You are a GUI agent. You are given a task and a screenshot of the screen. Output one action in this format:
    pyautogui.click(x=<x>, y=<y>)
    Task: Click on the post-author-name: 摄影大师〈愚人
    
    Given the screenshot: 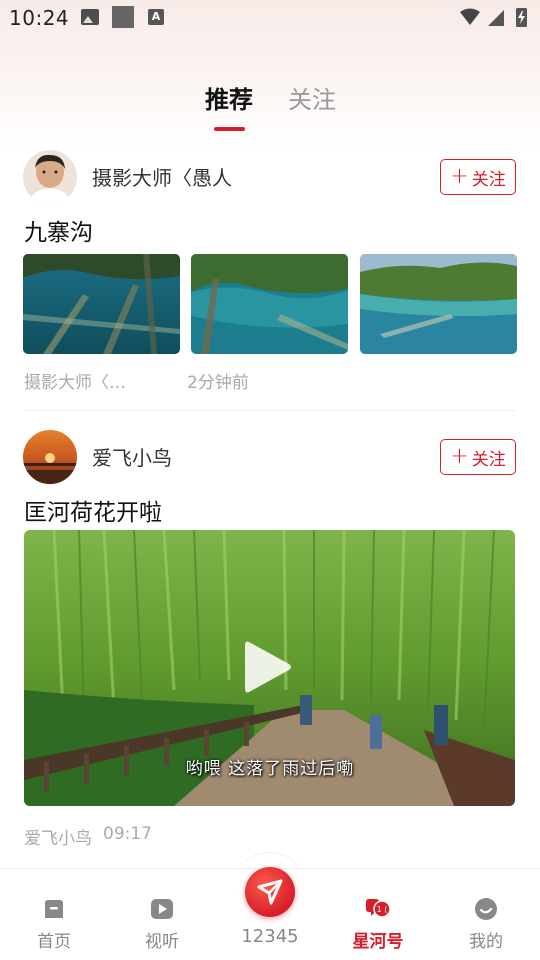 What is the action you would take?
    pyautogui.click(x=162, y=176)
    